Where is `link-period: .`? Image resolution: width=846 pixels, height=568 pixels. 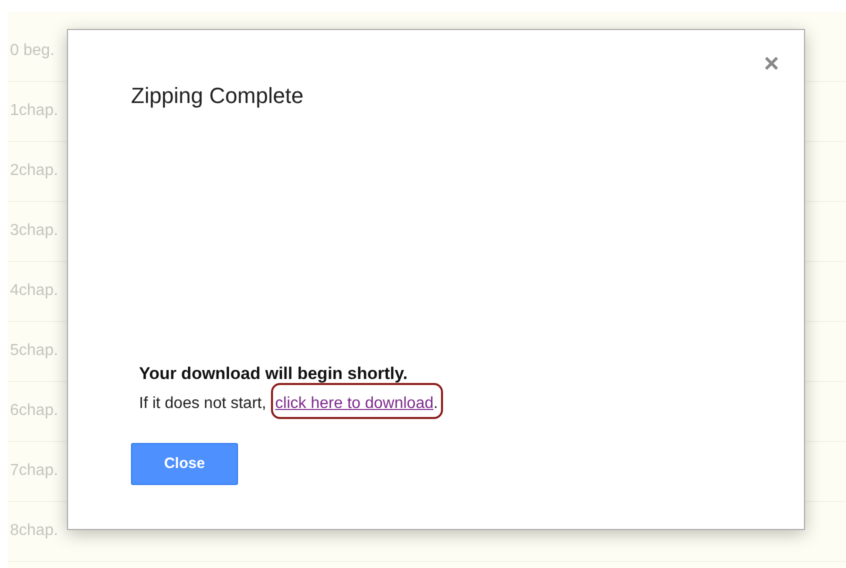
link-period: . is located at coordinates (435, 404).